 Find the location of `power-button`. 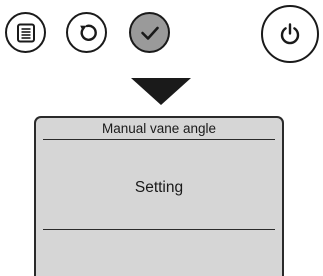

power-button is located at coordinates (290, 34).